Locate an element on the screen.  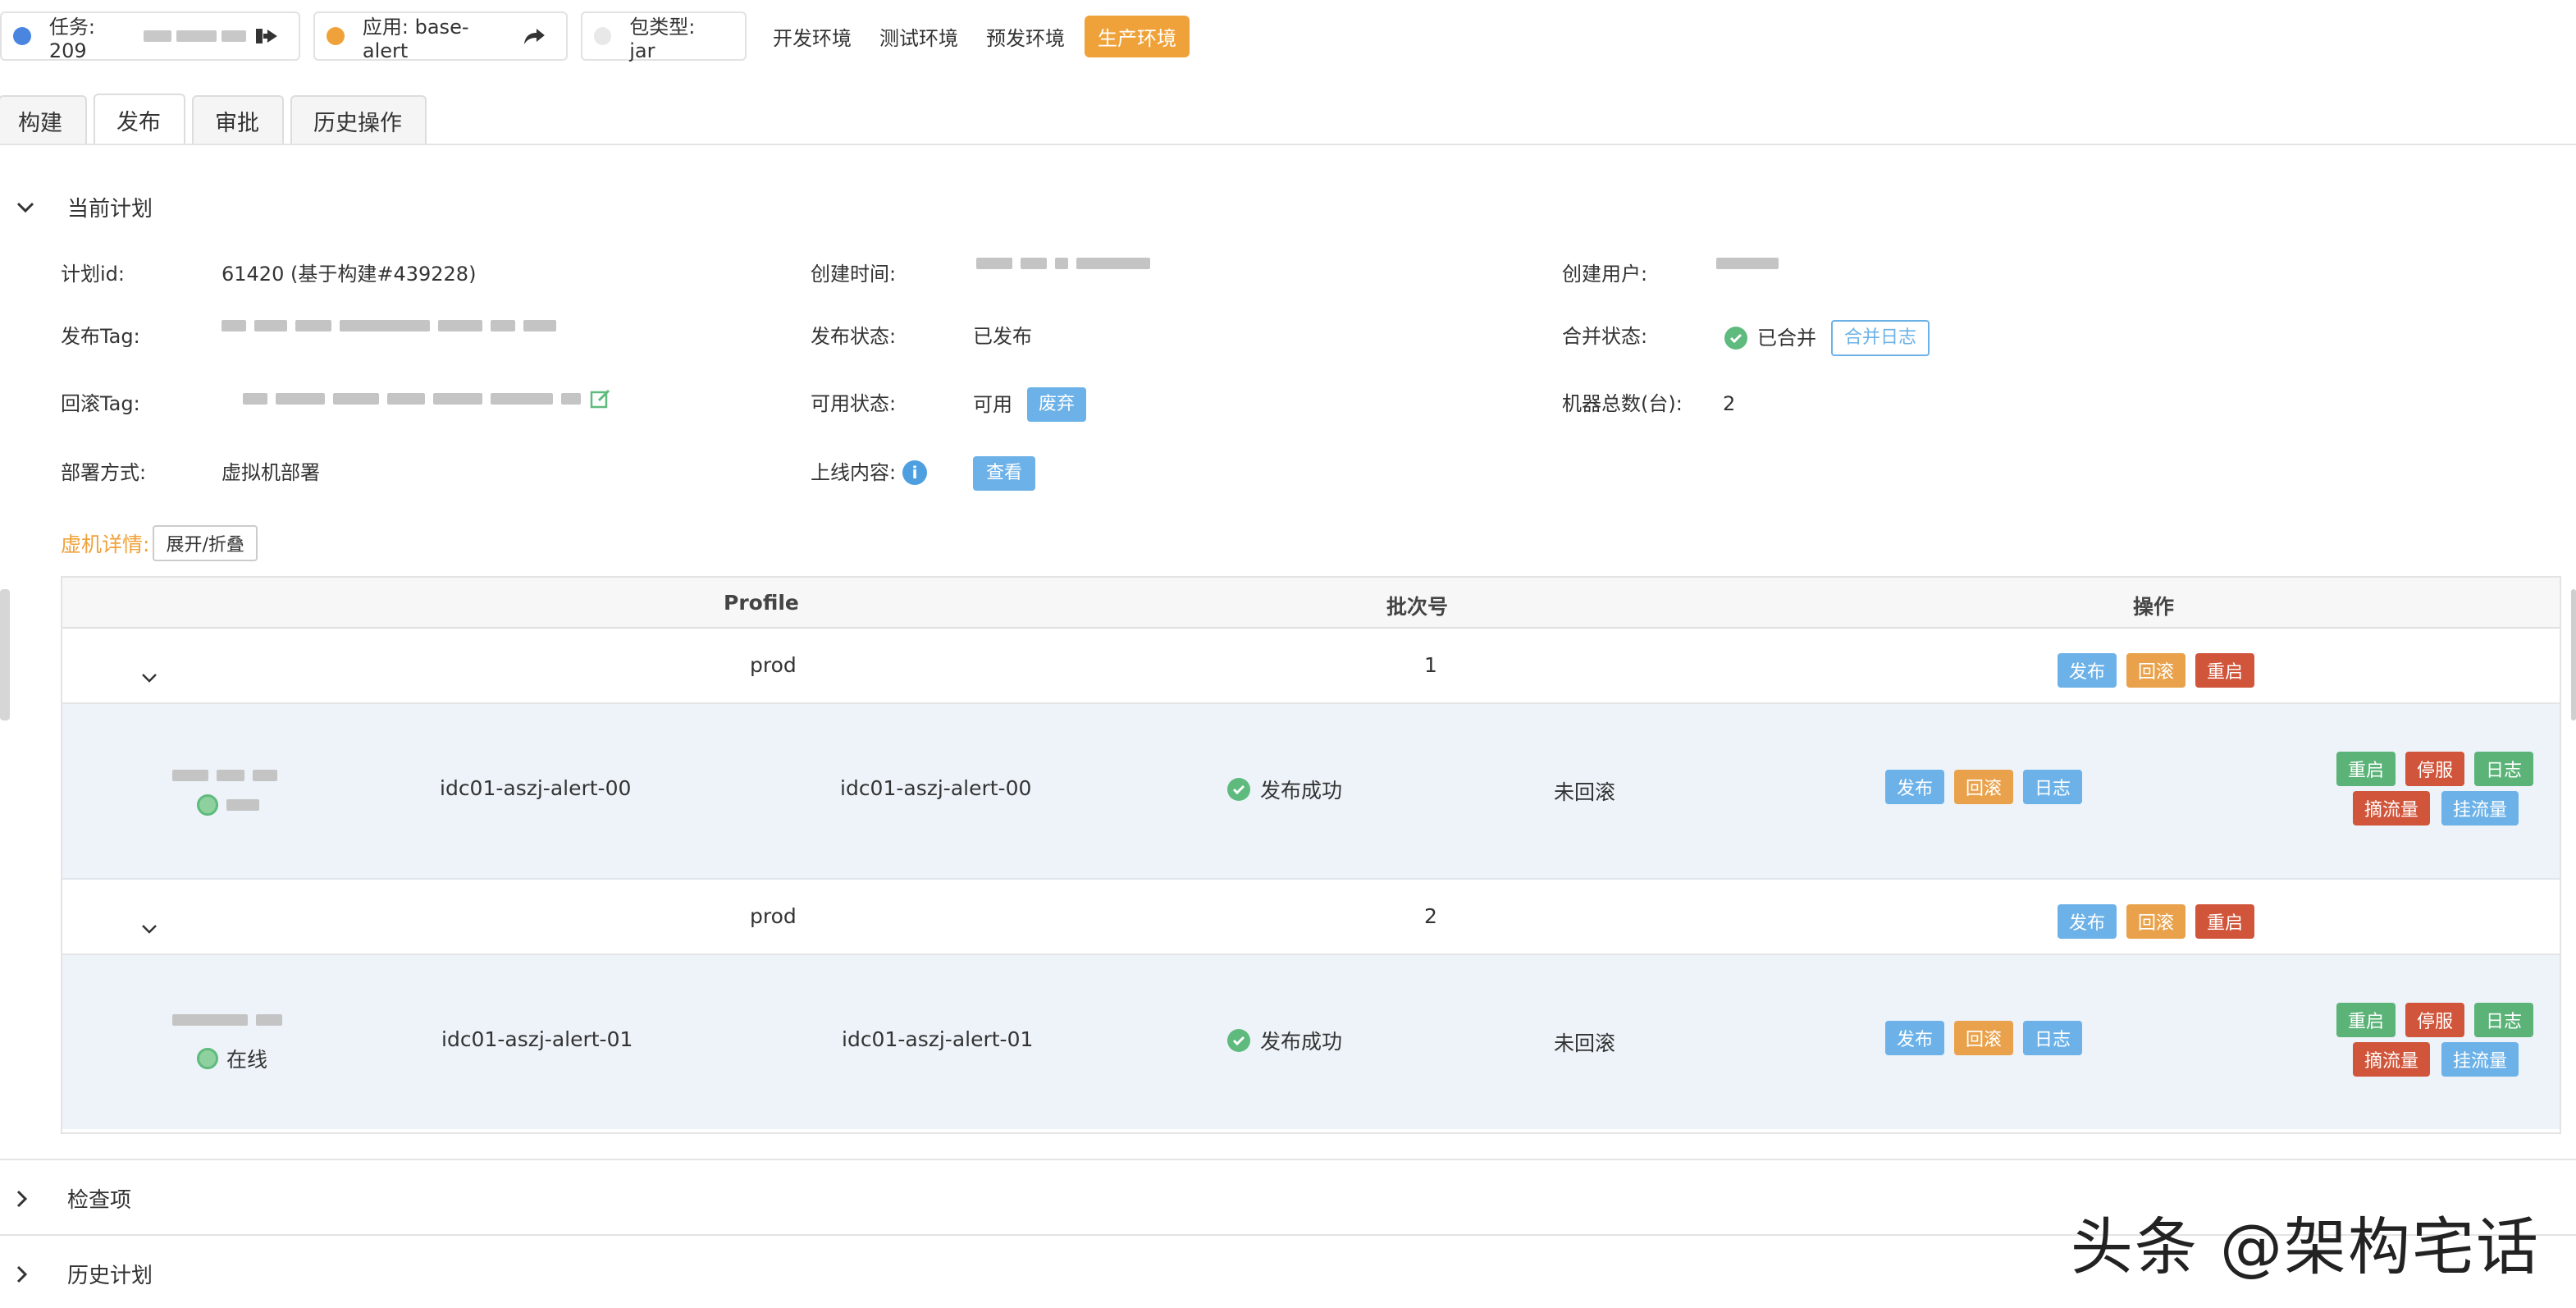
rollback-tag-label: 回滚Tag: is located at coordinates (101, 404).